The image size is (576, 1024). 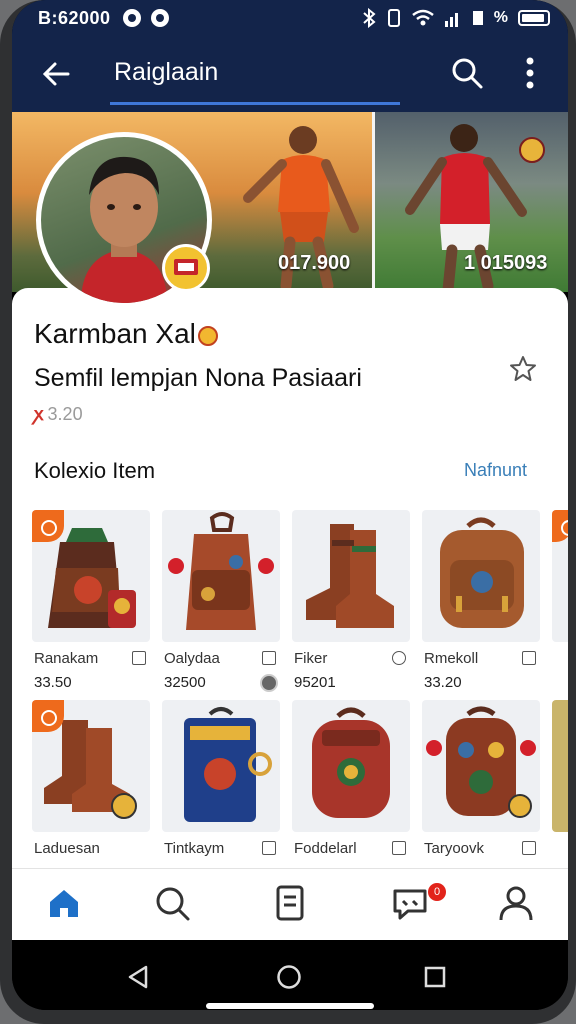 I want to click on boots-item-illustration, so click(x=350, y=576).